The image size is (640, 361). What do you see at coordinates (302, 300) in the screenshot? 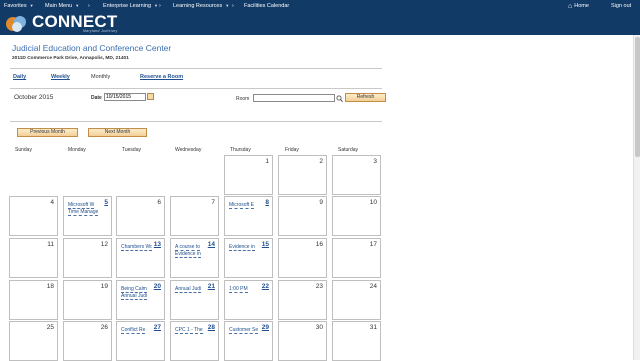
I see `day-cell-23: 23` at bounding box center [302, 300].